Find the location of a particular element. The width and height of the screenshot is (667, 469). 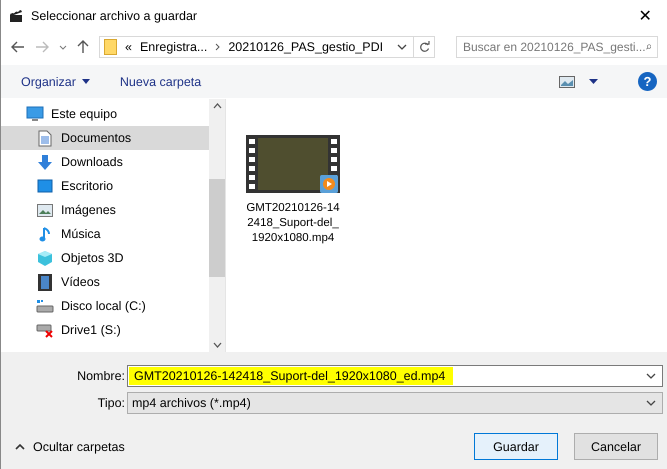

field-label: Tipo: is located at coordinates (111, 403).